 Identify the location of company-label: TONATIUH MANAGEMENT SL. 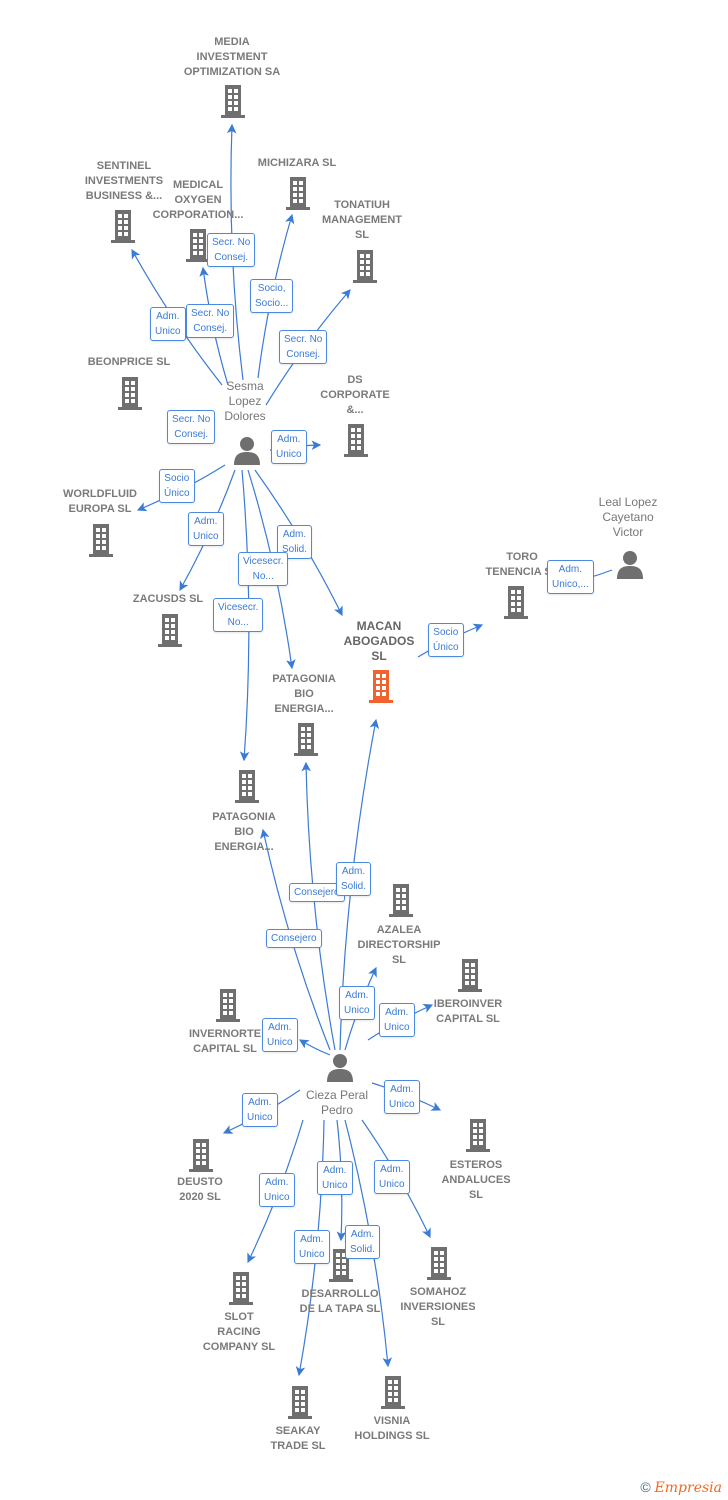
(362, 220).